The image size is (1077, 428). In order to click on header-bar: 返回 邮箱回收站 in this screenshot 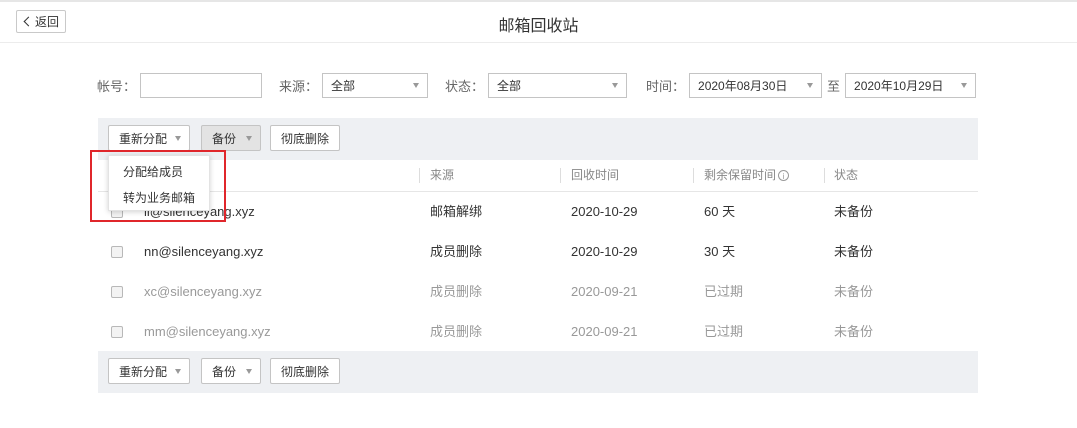, I will do `click(538, 22)`.